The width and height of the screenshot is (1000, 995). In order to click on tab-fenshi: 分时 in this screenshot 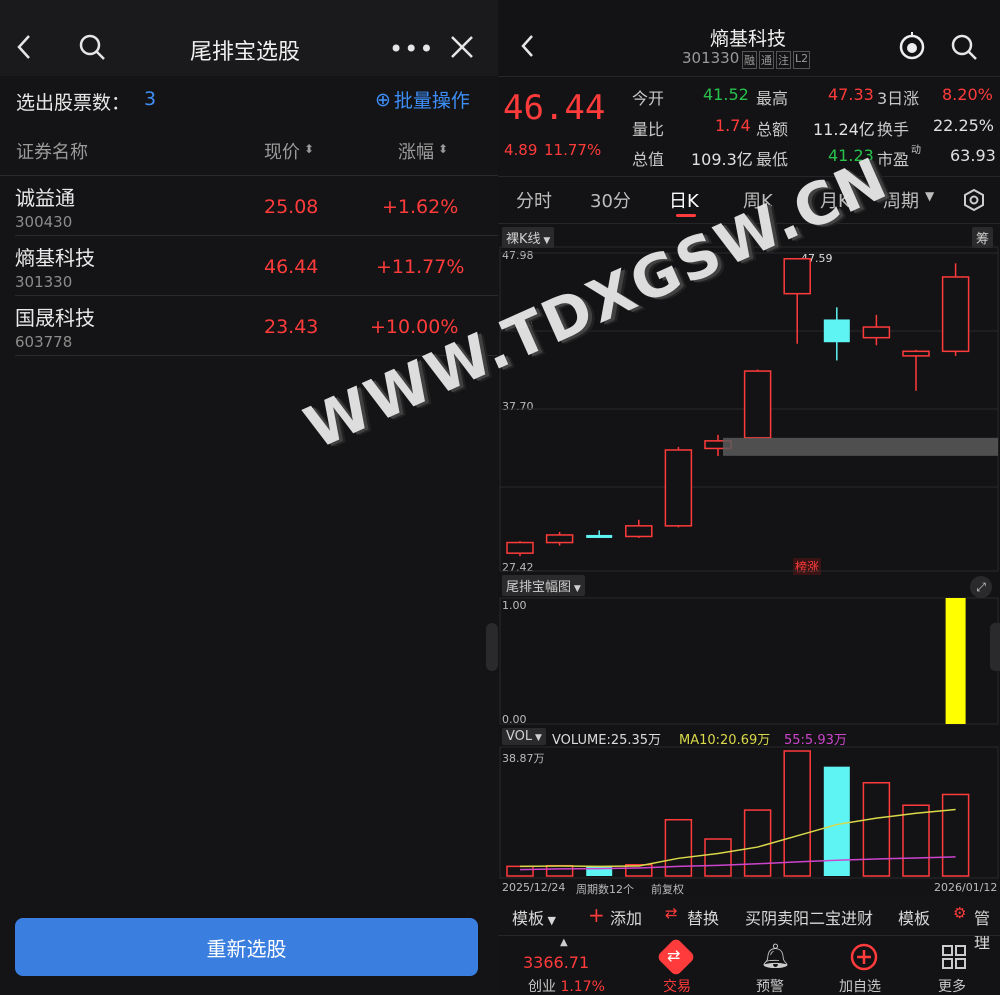, I will do `click(534, 200)`.